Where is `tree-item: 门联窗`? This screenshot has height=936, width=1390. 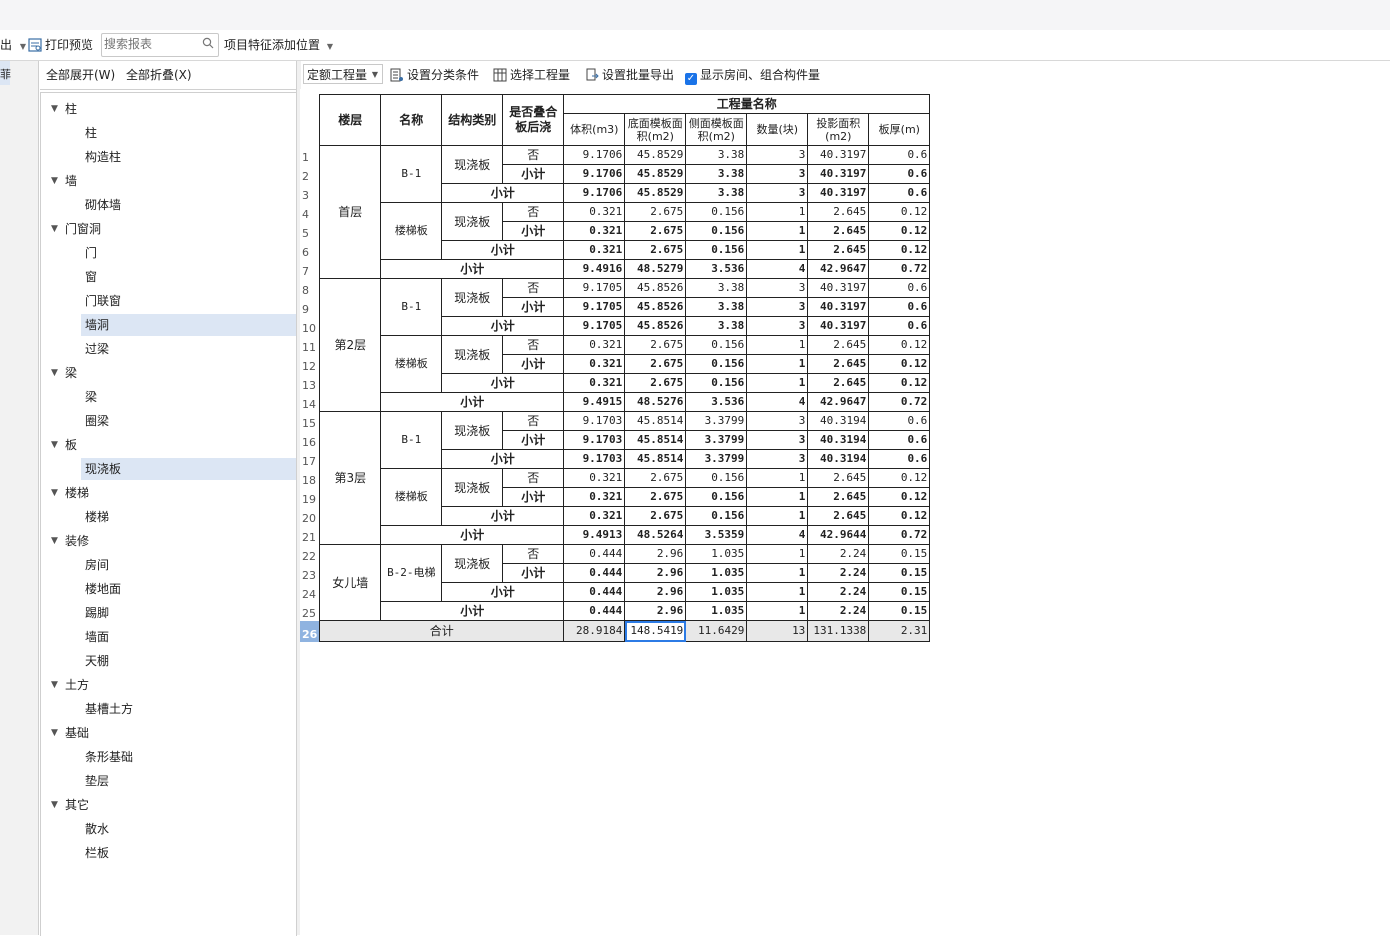 tree-item: 门联窗 is located at coordinates (188, 301).